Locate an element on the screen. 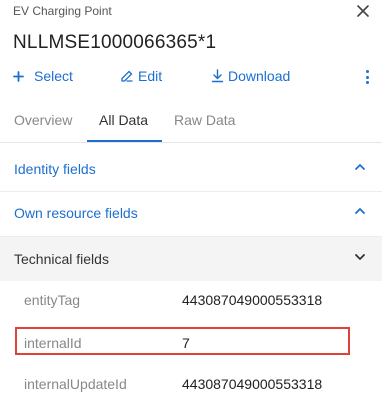 Image resolution: width=382 pixels, height=406 pixels. field-value: 7 is located at coordinates (186, 343).